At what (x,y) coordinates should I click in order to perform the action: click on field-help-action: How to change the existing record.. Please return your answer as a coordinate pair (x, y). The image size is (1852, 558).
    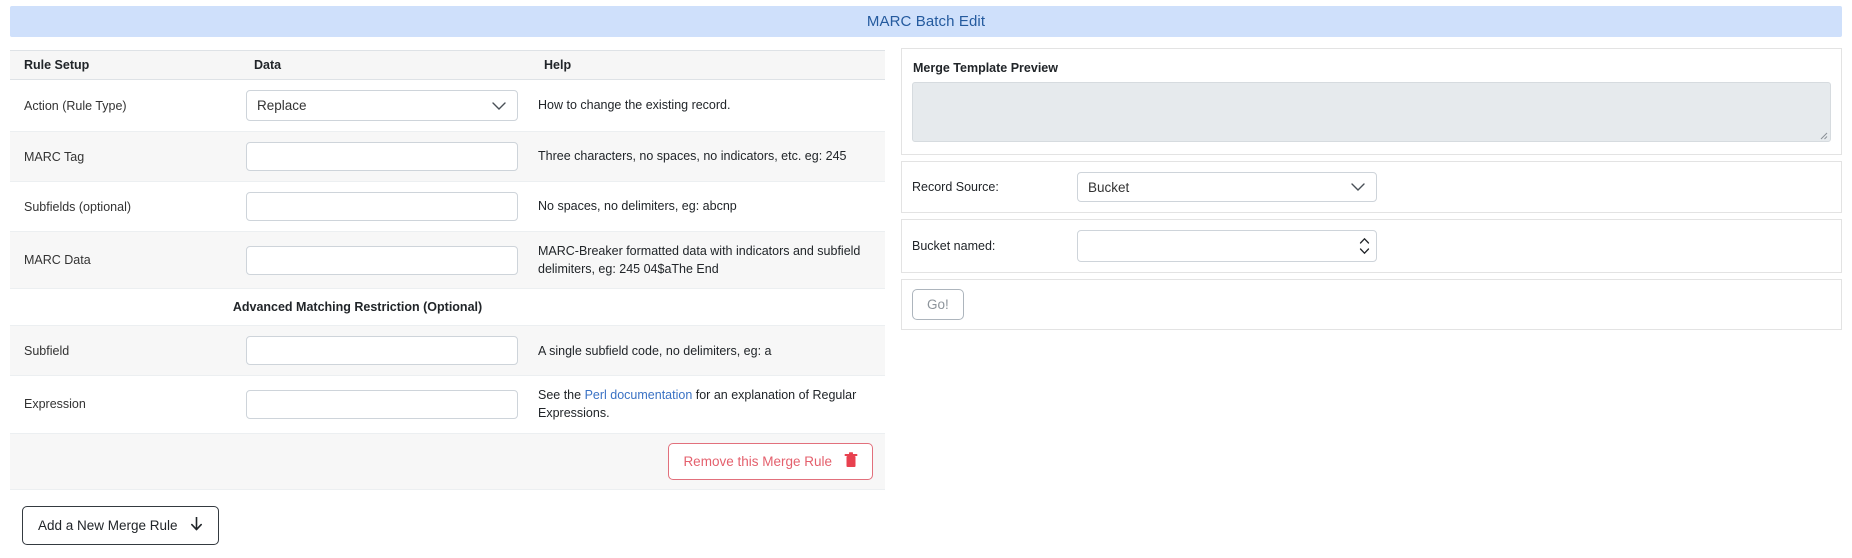
    Looking at the image, I should click on (707, 105).